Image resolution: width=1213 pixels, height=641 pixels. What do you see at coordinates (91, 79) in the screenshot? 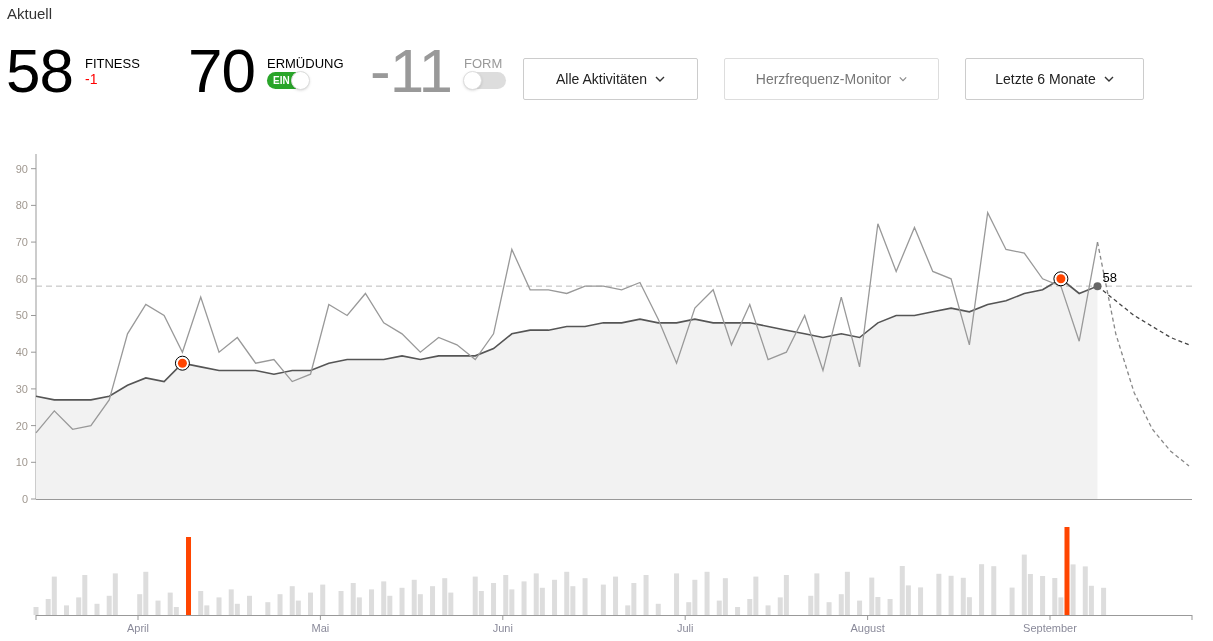
I see `metric-change: -1` at bounding box center [91, 79].